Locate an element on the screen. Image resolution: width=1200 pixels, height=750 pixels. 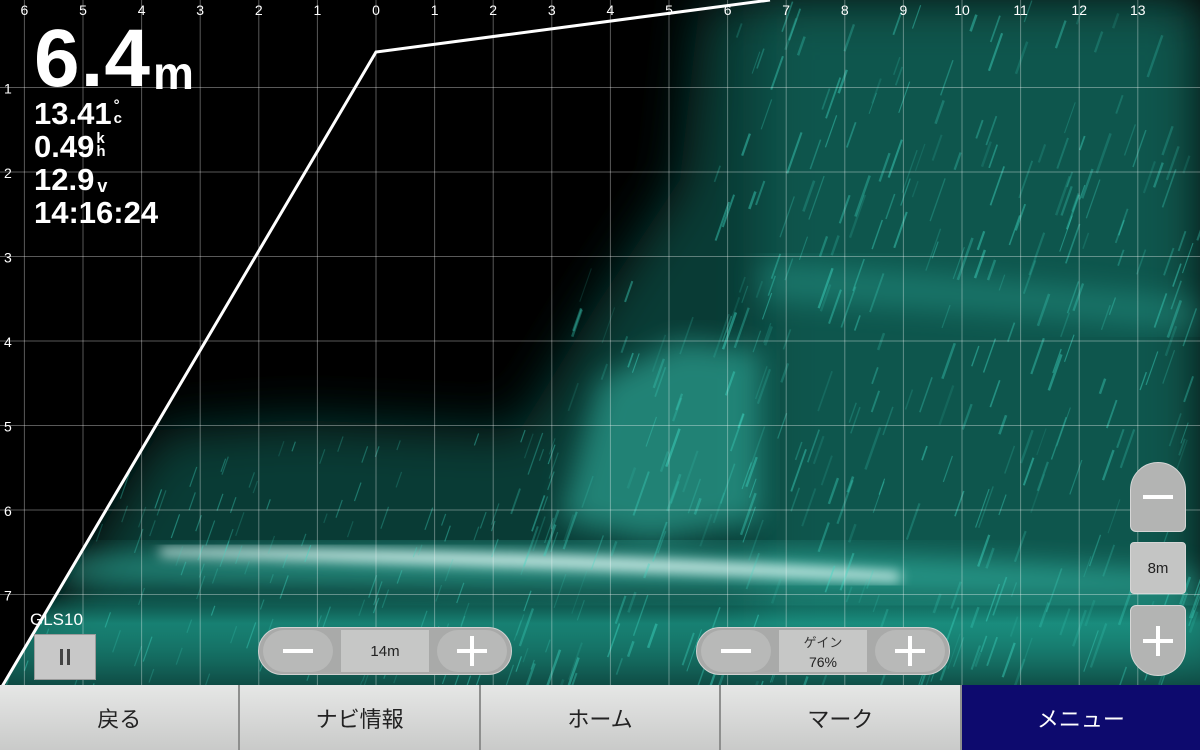
clock-readout: 14:16:24 is located at coordinates (114, 212).